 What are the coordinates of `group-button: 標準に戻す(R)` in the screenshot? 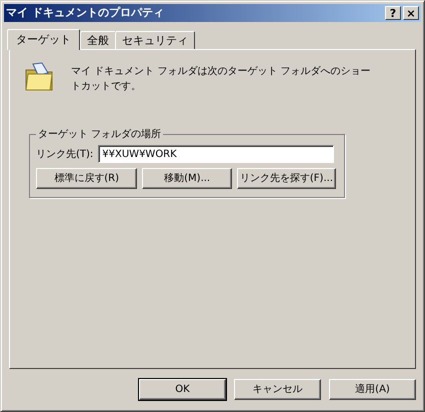 It's located at (87, 178).